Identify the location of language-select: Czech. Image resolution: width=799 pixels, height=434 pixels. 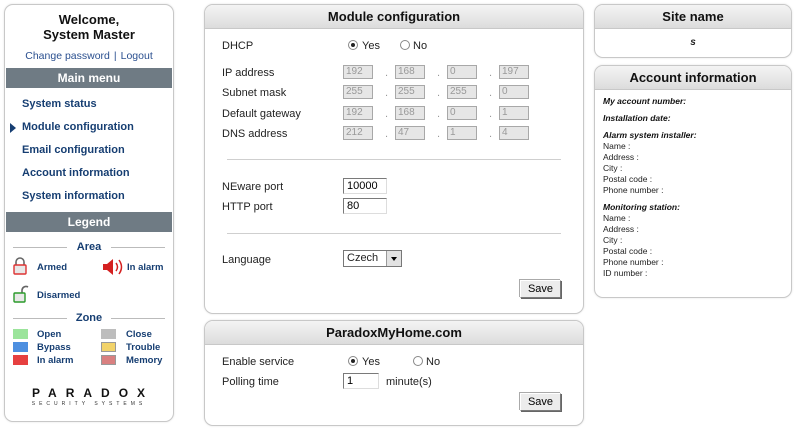
(372, 258).